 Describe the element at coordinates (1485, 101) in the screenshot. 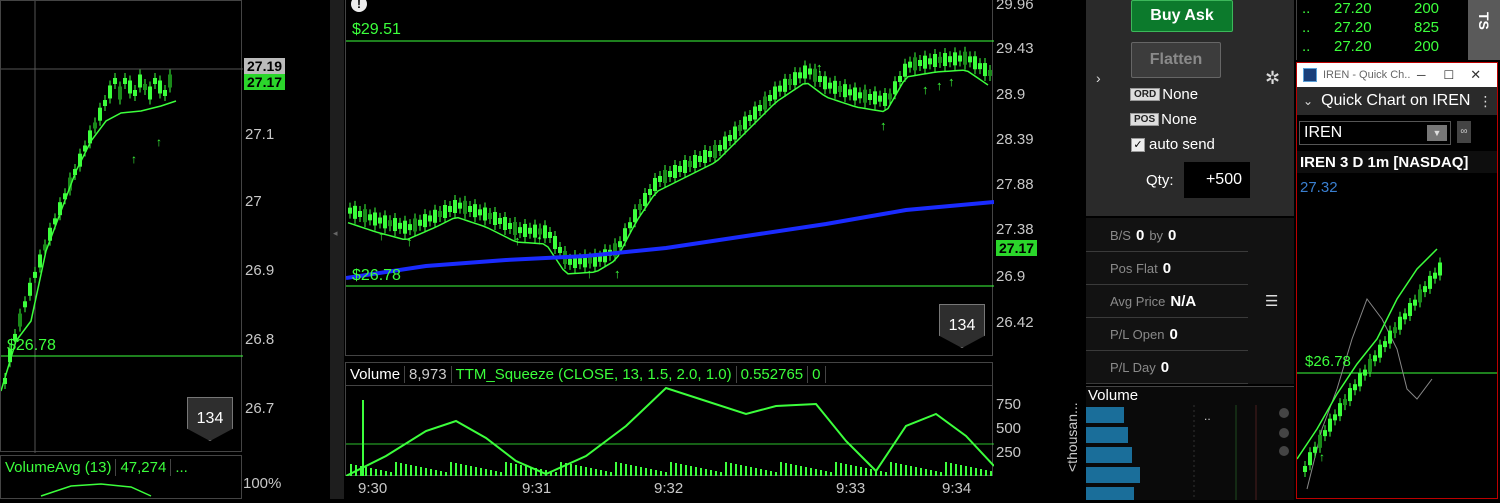

I see `more-options-icon: ⋮` at that location.